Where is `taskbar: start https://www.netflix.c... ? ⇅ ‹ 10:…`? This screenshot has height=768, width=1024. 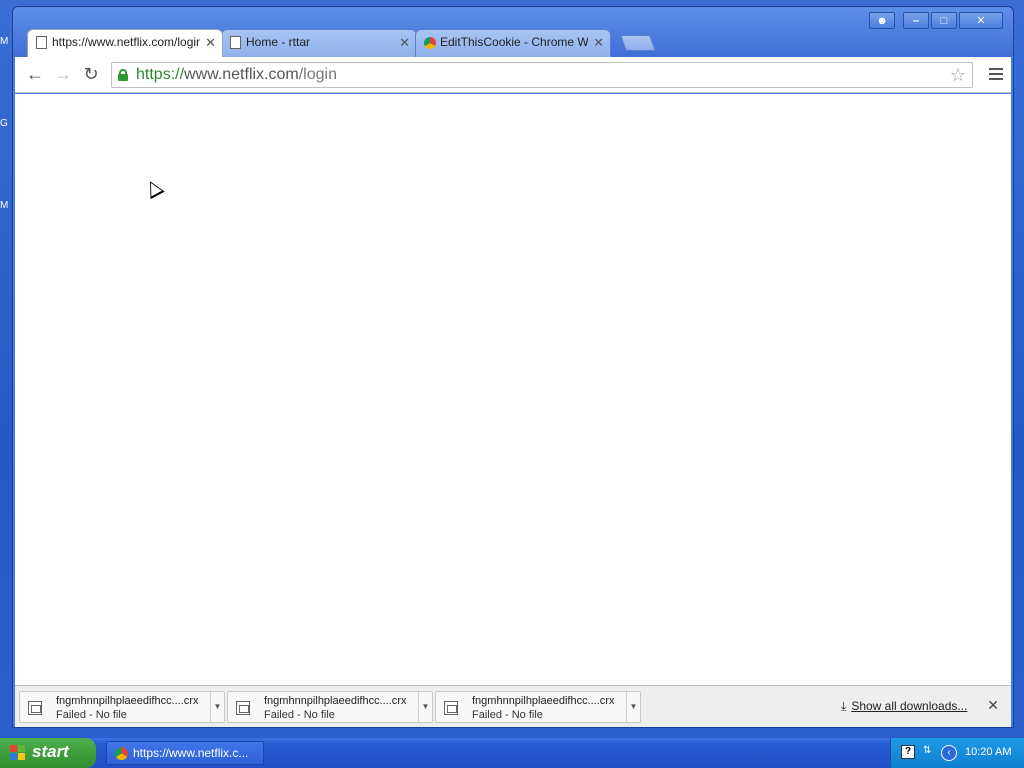 taskbar: start https://www.netflix.c... ? ⇅ ‹ 10:… is located at coordinates (512, 753).